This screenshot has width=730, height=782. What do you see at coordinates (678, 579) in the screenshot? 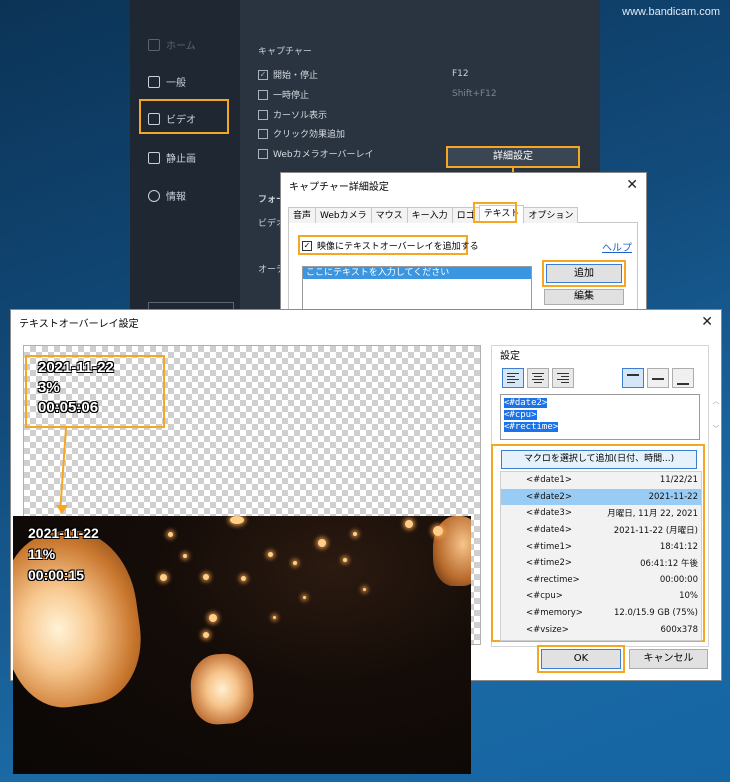
I see `macro-value: 00:00:00` at bounding box center [678, 579].